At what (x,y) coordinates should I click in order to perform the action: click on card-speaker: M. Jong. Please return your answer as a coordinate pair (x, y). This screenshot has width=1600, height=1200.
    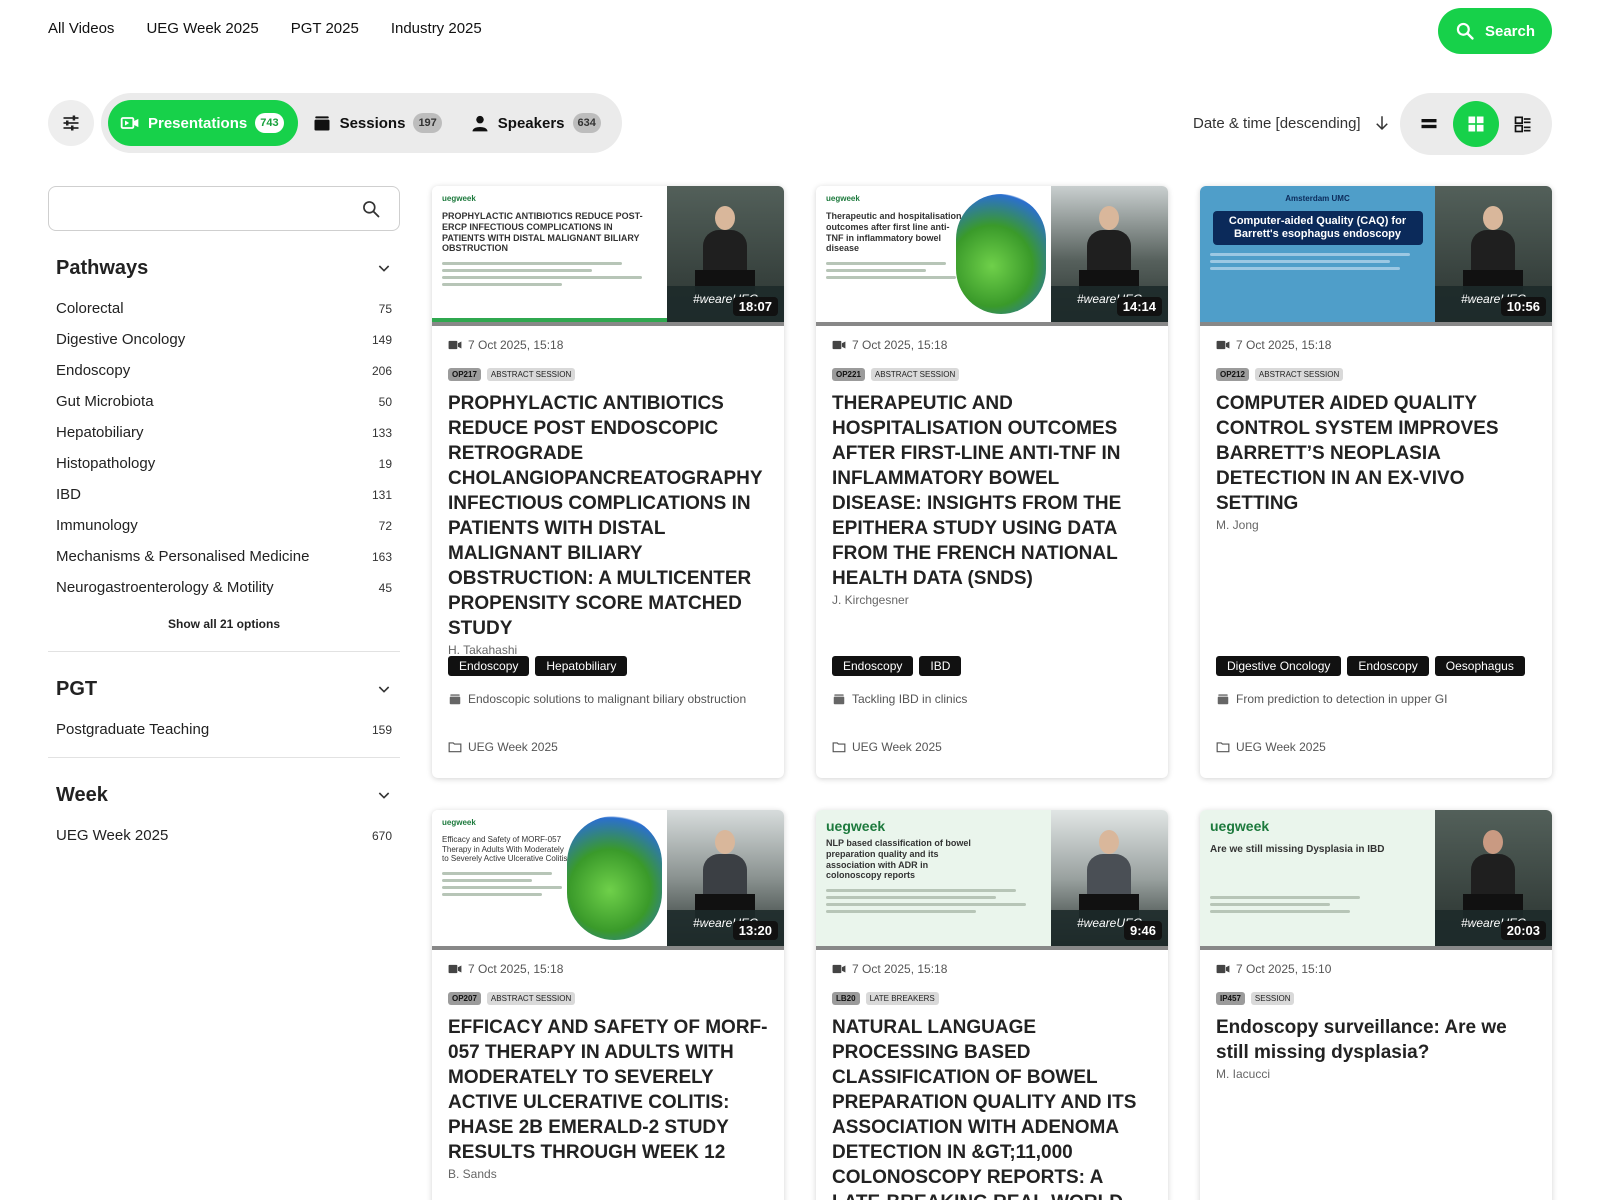
    Looking at the image, I should click on (1376, 525).